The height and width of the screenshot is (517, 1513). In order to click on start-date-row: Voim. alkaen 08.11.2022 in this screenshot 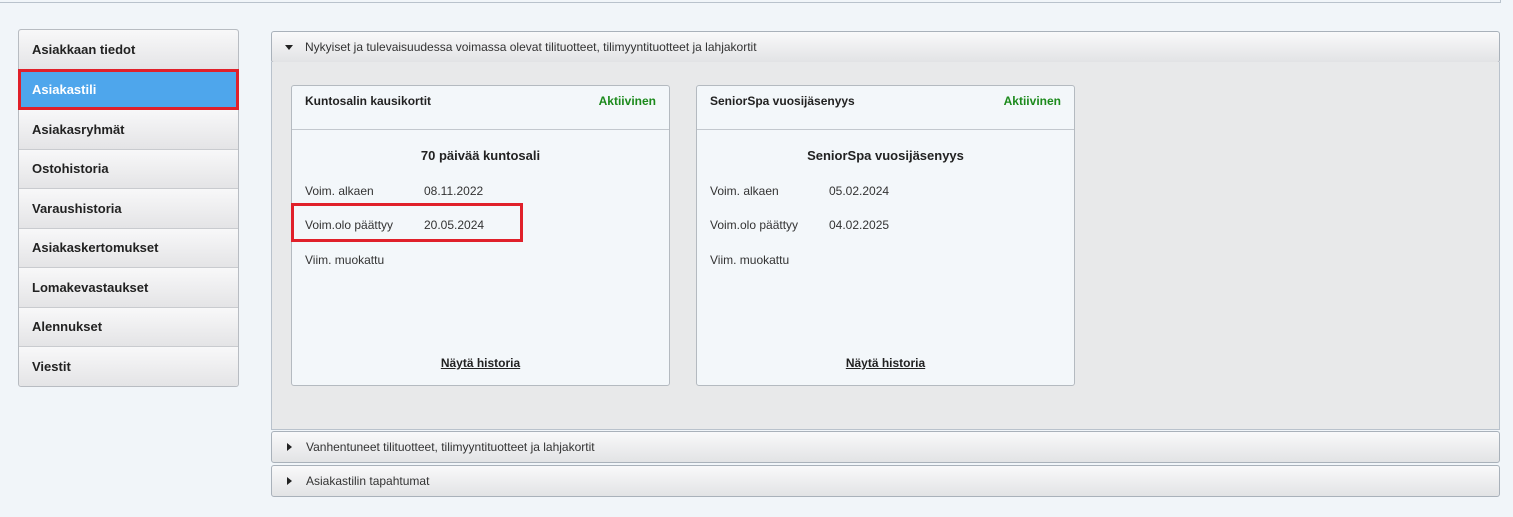, I will do `click(394, 191)`.